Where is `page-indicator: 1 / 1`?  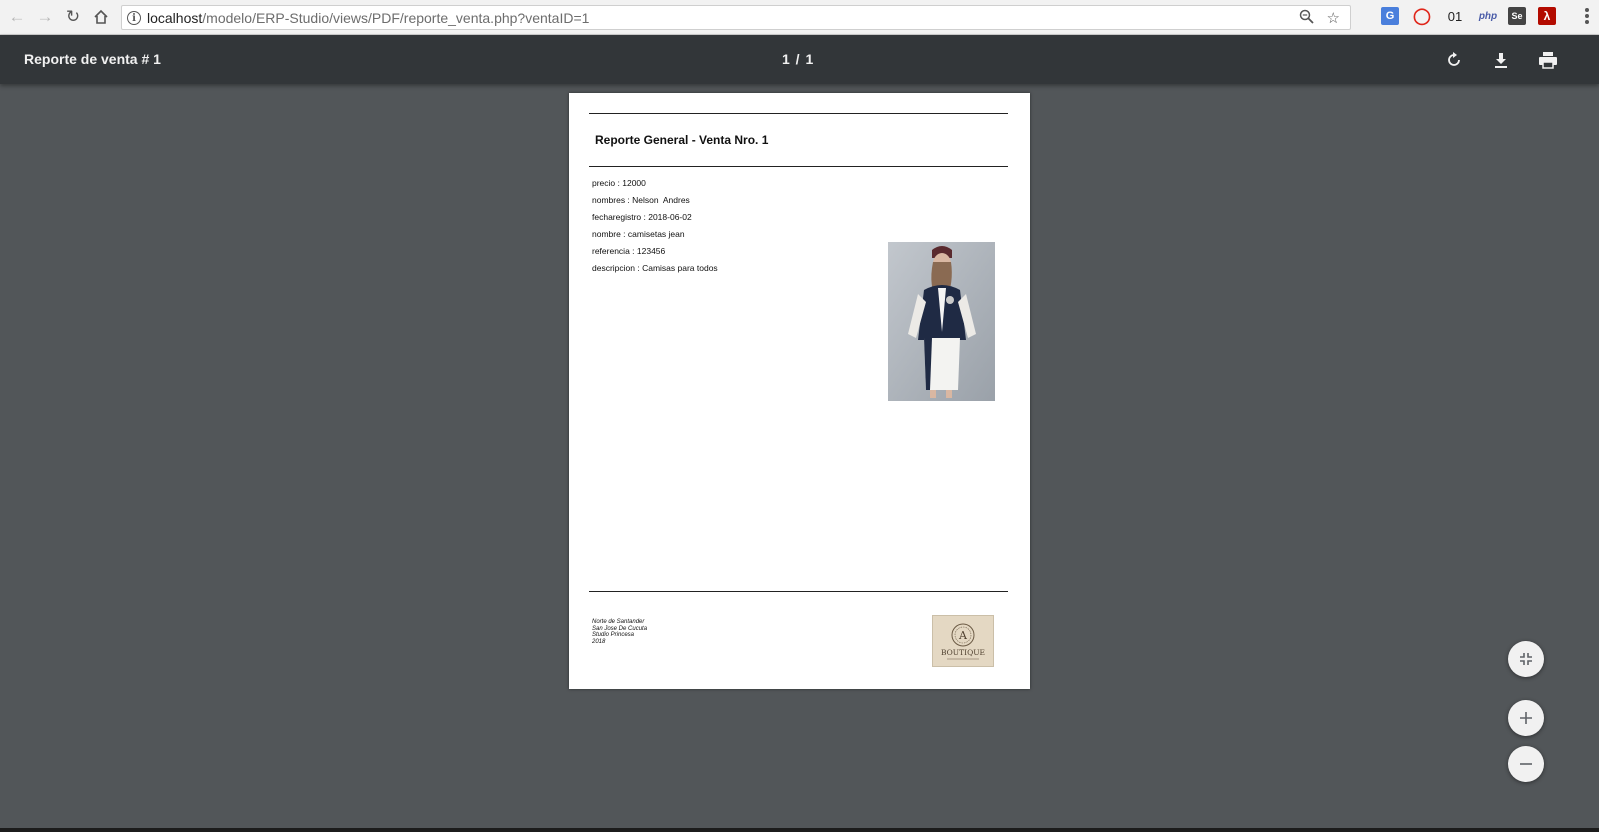
page-indicator: 1 / 1 is located at coordinates (798, 59).